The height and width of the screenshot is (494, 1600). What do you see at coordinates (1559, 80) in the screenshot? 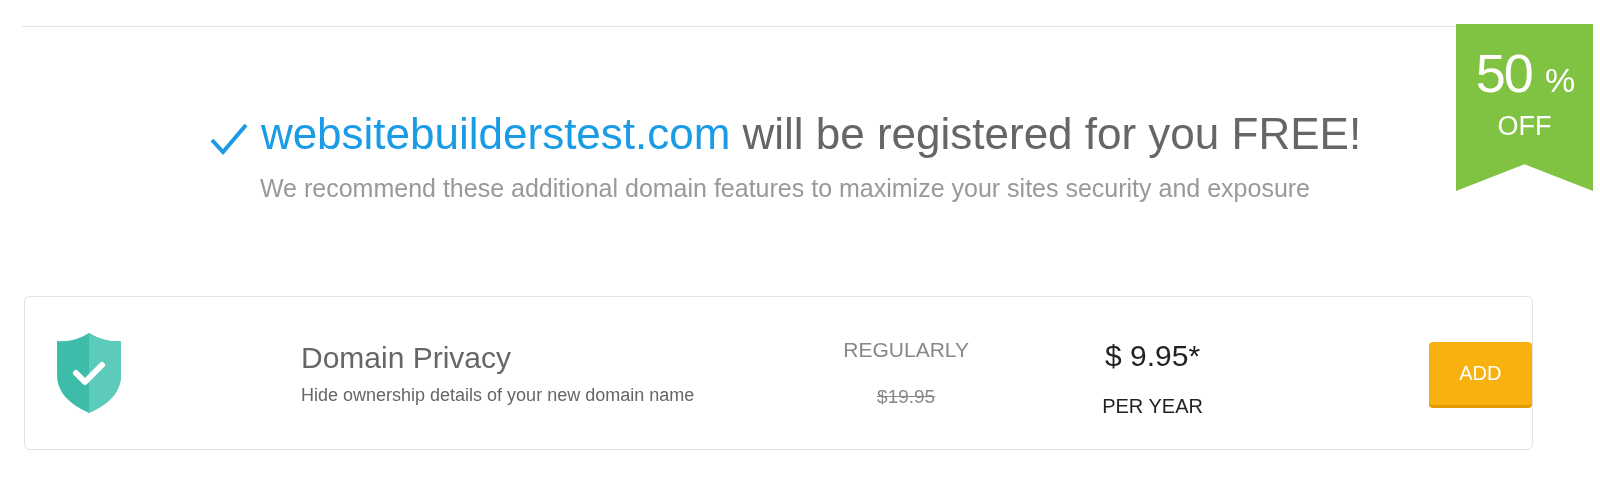
I see `percent-sign: %` at bounding box center [1559, 80].